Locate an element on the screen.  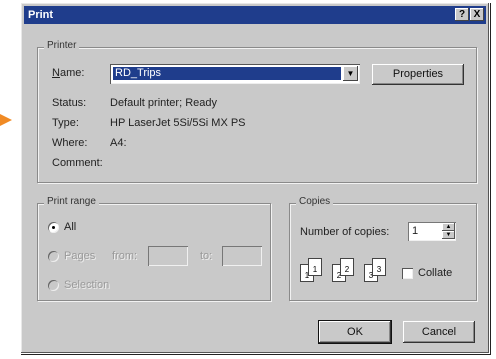
pointer-arrow-icon is located at coordinates (6, 120).